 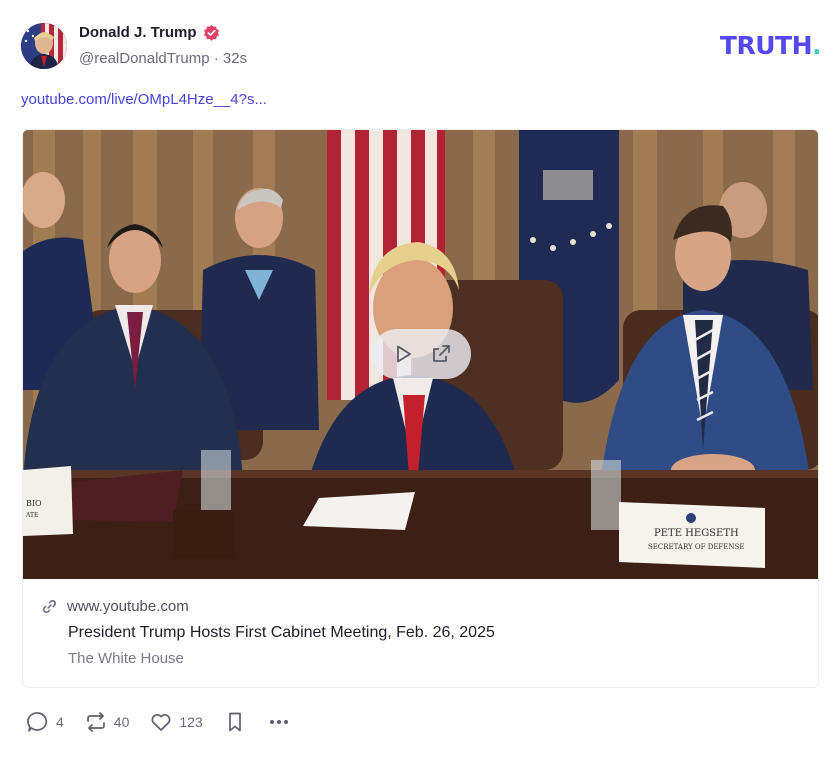 What do you see at coordinates (191, 722) in the screenshot?
I see `like-count: 123` at bounding box center [191, 722].